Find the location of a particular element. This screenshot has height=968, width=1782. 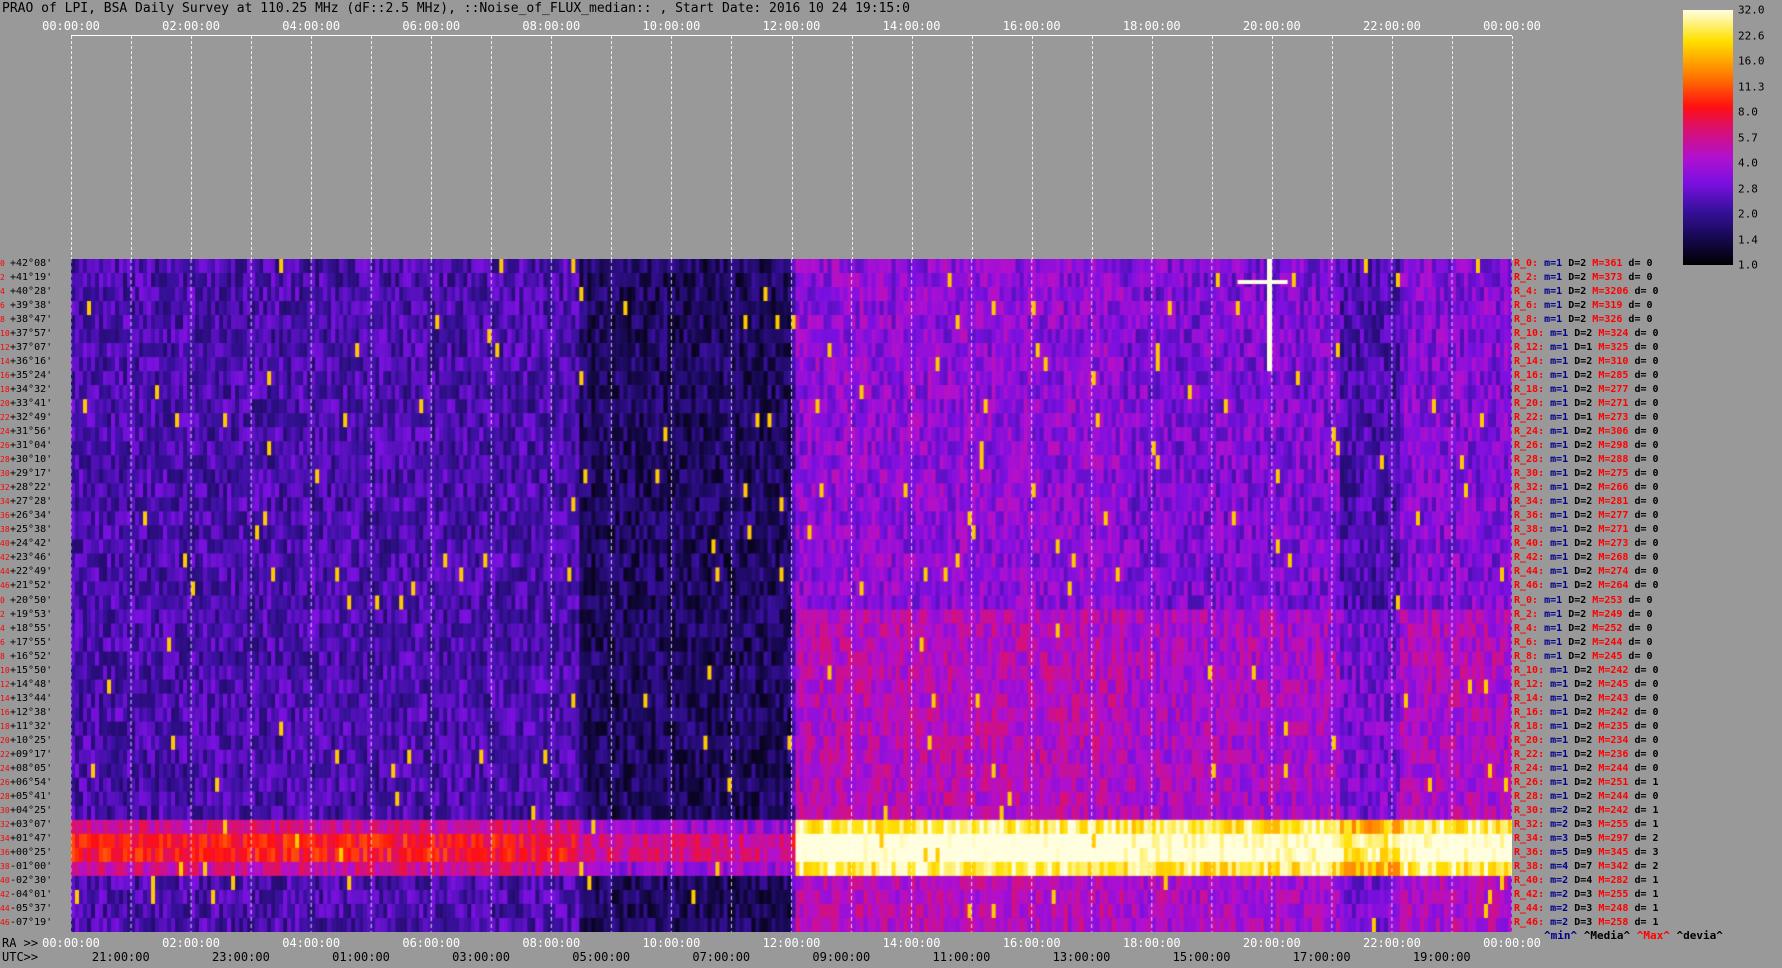

bottom-ra-tick: 18:00:00 is located at coordinates (1151, 943).